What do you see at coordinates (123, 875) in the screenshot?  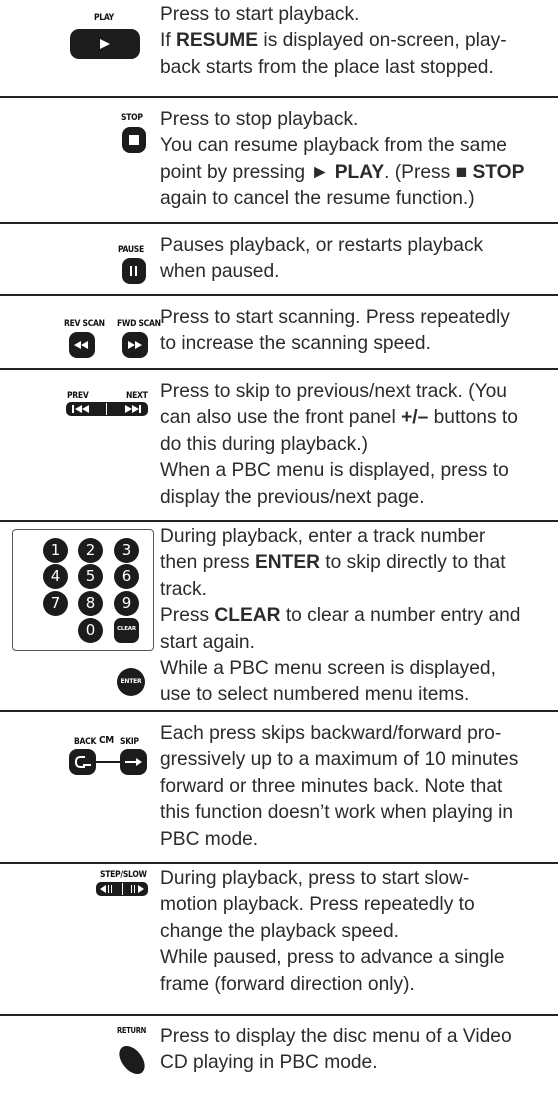 I see `step-slow-label: STEP/SLOW` at bounding box center [123, 875].